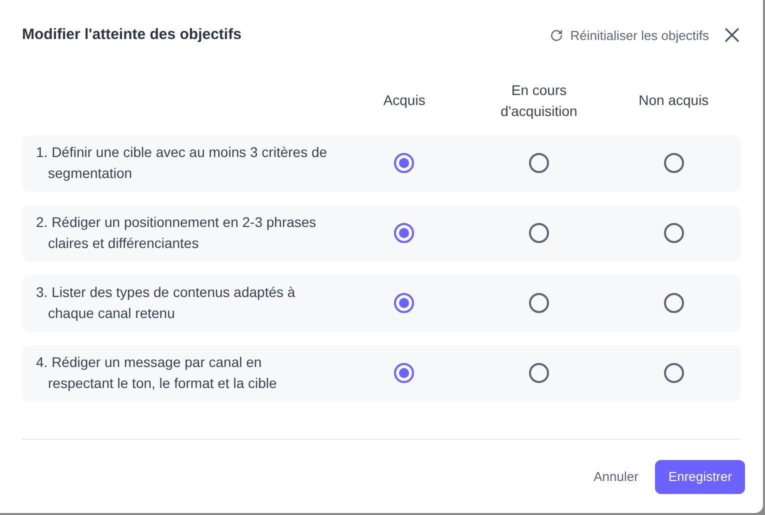 This screenshot has height=515, width=765. What do you see at coordinates (165, 303) in the screenshot?
I see `objective-text: 3. Lister des types de contenus adaptés à chaque canal retenu` at bounding box center [165, 303].